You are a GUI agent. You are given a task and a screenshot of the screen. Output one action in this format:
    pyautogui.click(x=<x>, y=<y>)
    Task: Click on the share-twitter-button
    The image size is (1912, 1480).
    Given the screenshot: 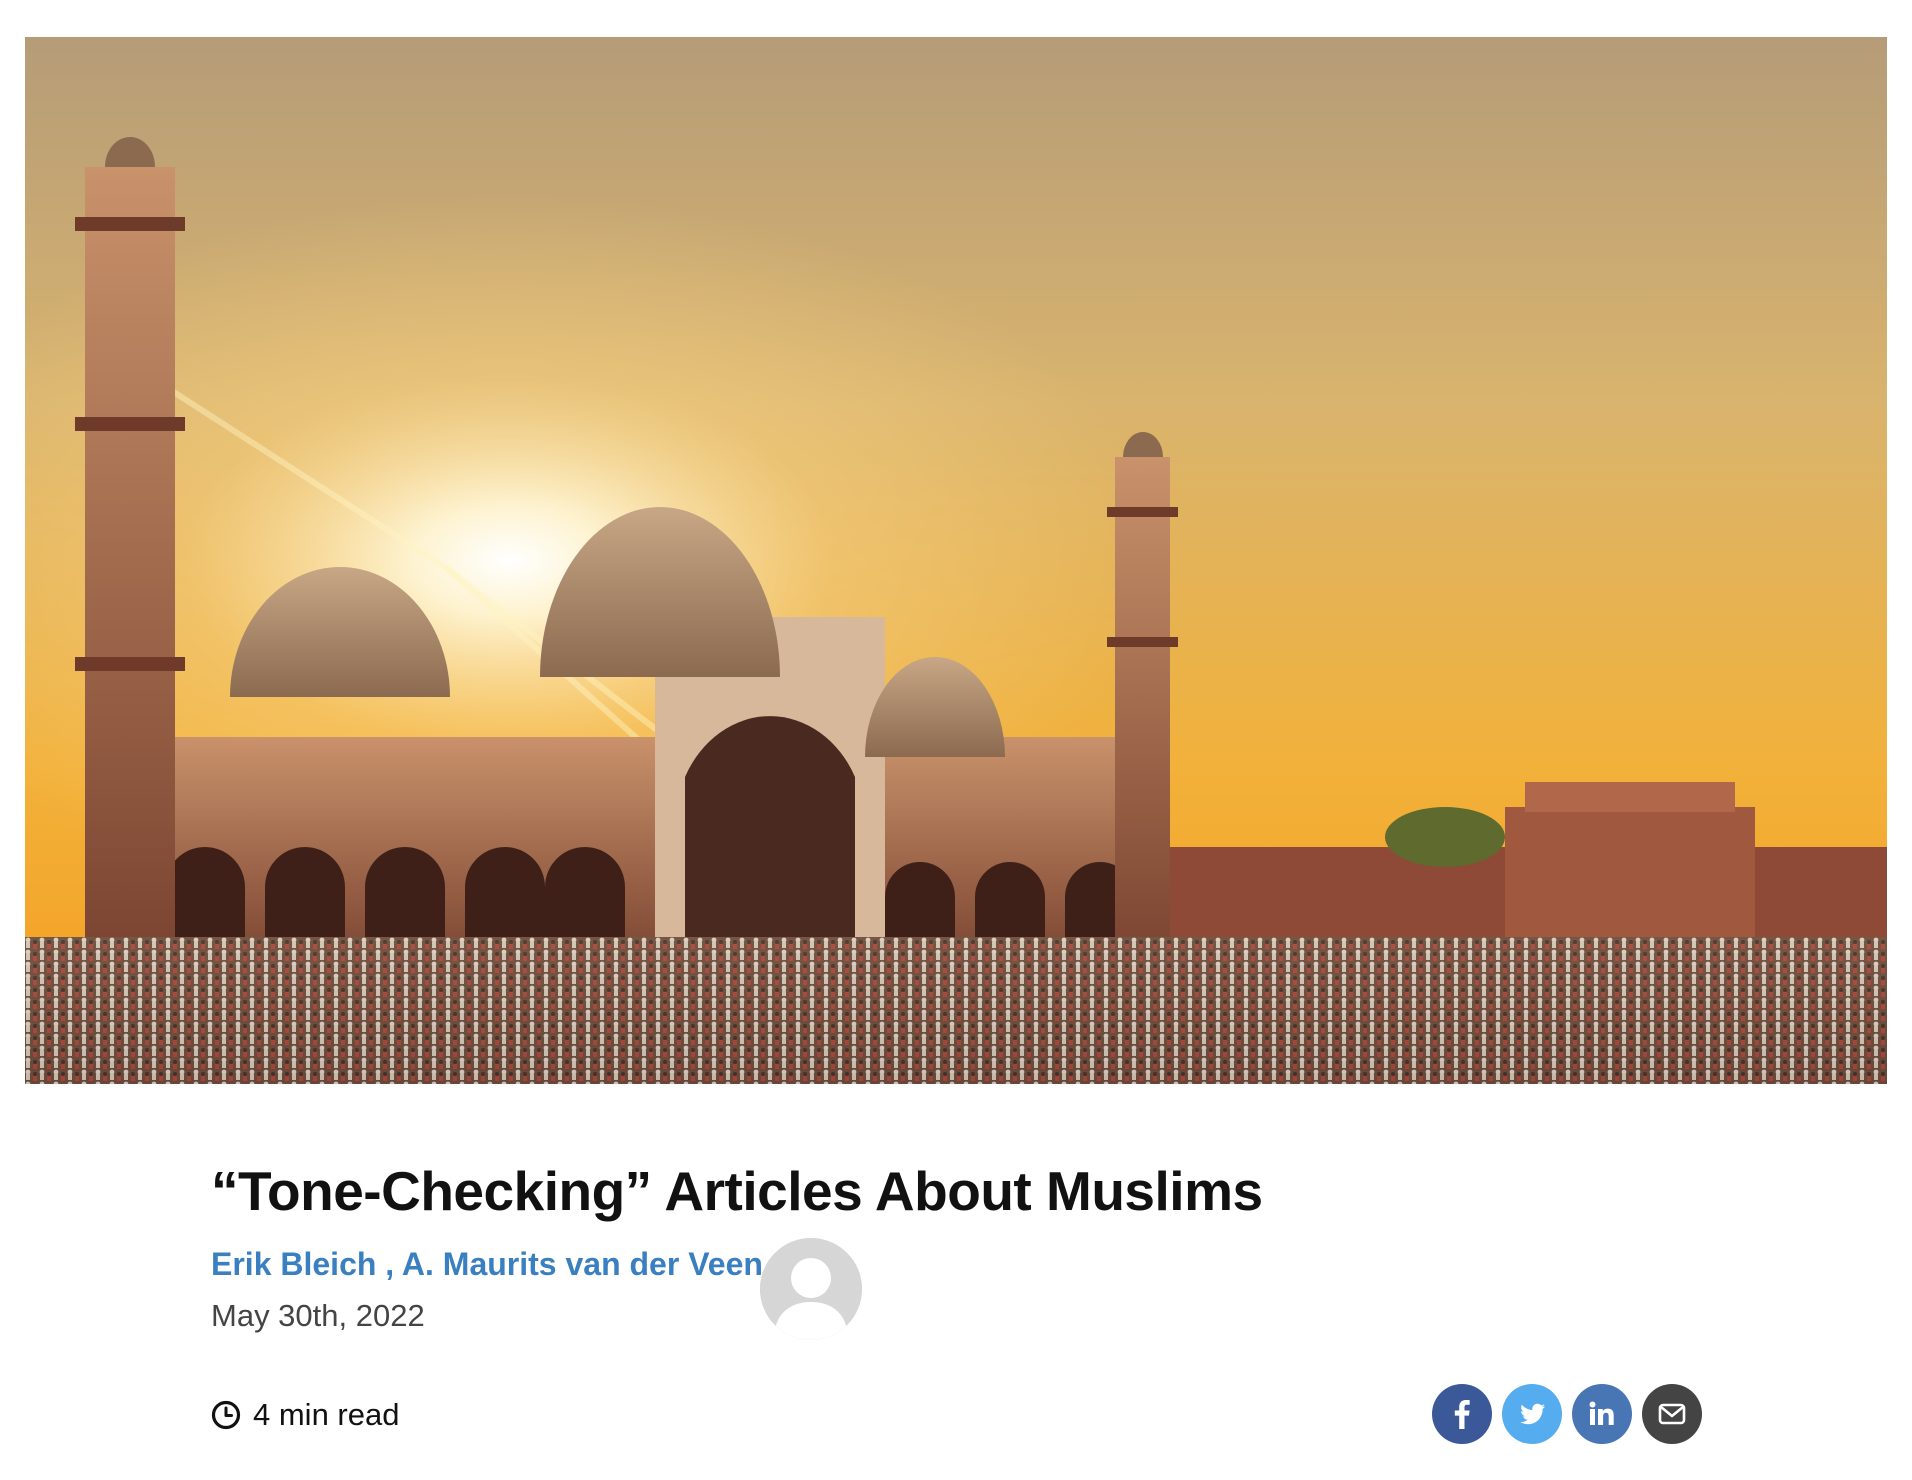 What is the action you would take?
    pyautogui.click(x=1532, y=1414)
    